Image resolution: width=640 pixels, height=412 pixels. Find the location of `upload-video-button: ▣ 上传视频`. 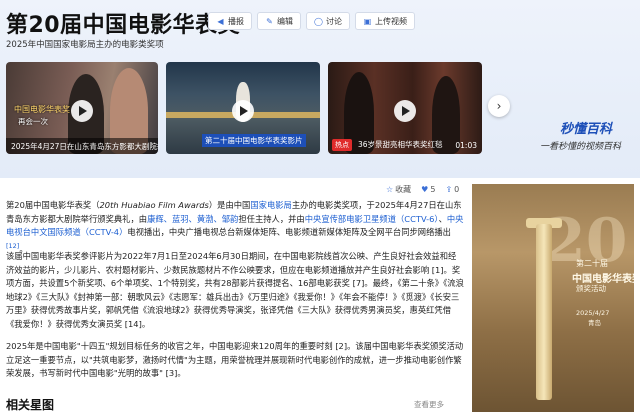

upload-video-button: ▣ 上传视频 is located at coordinates (385, 21).